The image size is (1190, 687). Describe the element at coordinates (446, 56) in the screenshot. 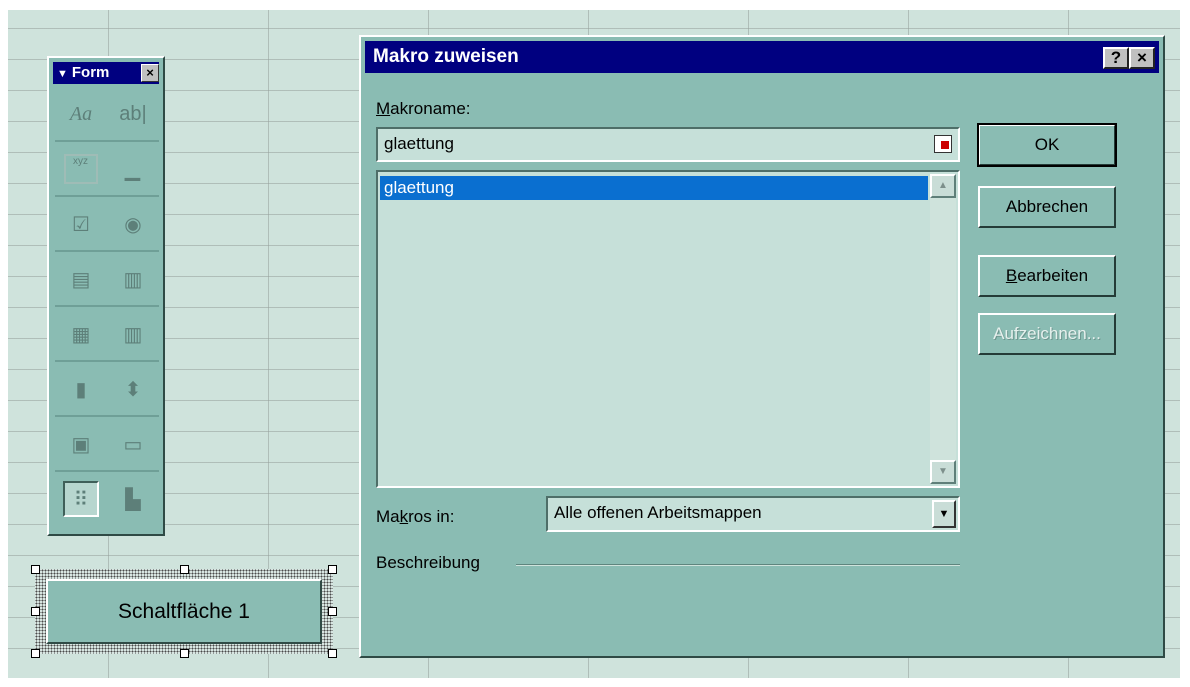

I see `dialog-title: Makro zuweisen` at that location.